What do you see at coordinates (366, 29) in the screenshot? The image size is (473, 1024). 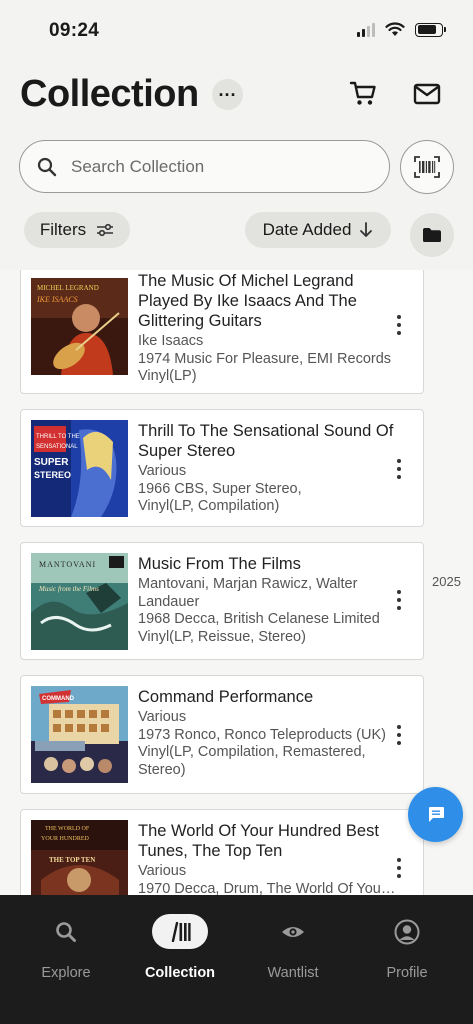 I see `cellular-signal-icon` at bounding box center [366, 29].